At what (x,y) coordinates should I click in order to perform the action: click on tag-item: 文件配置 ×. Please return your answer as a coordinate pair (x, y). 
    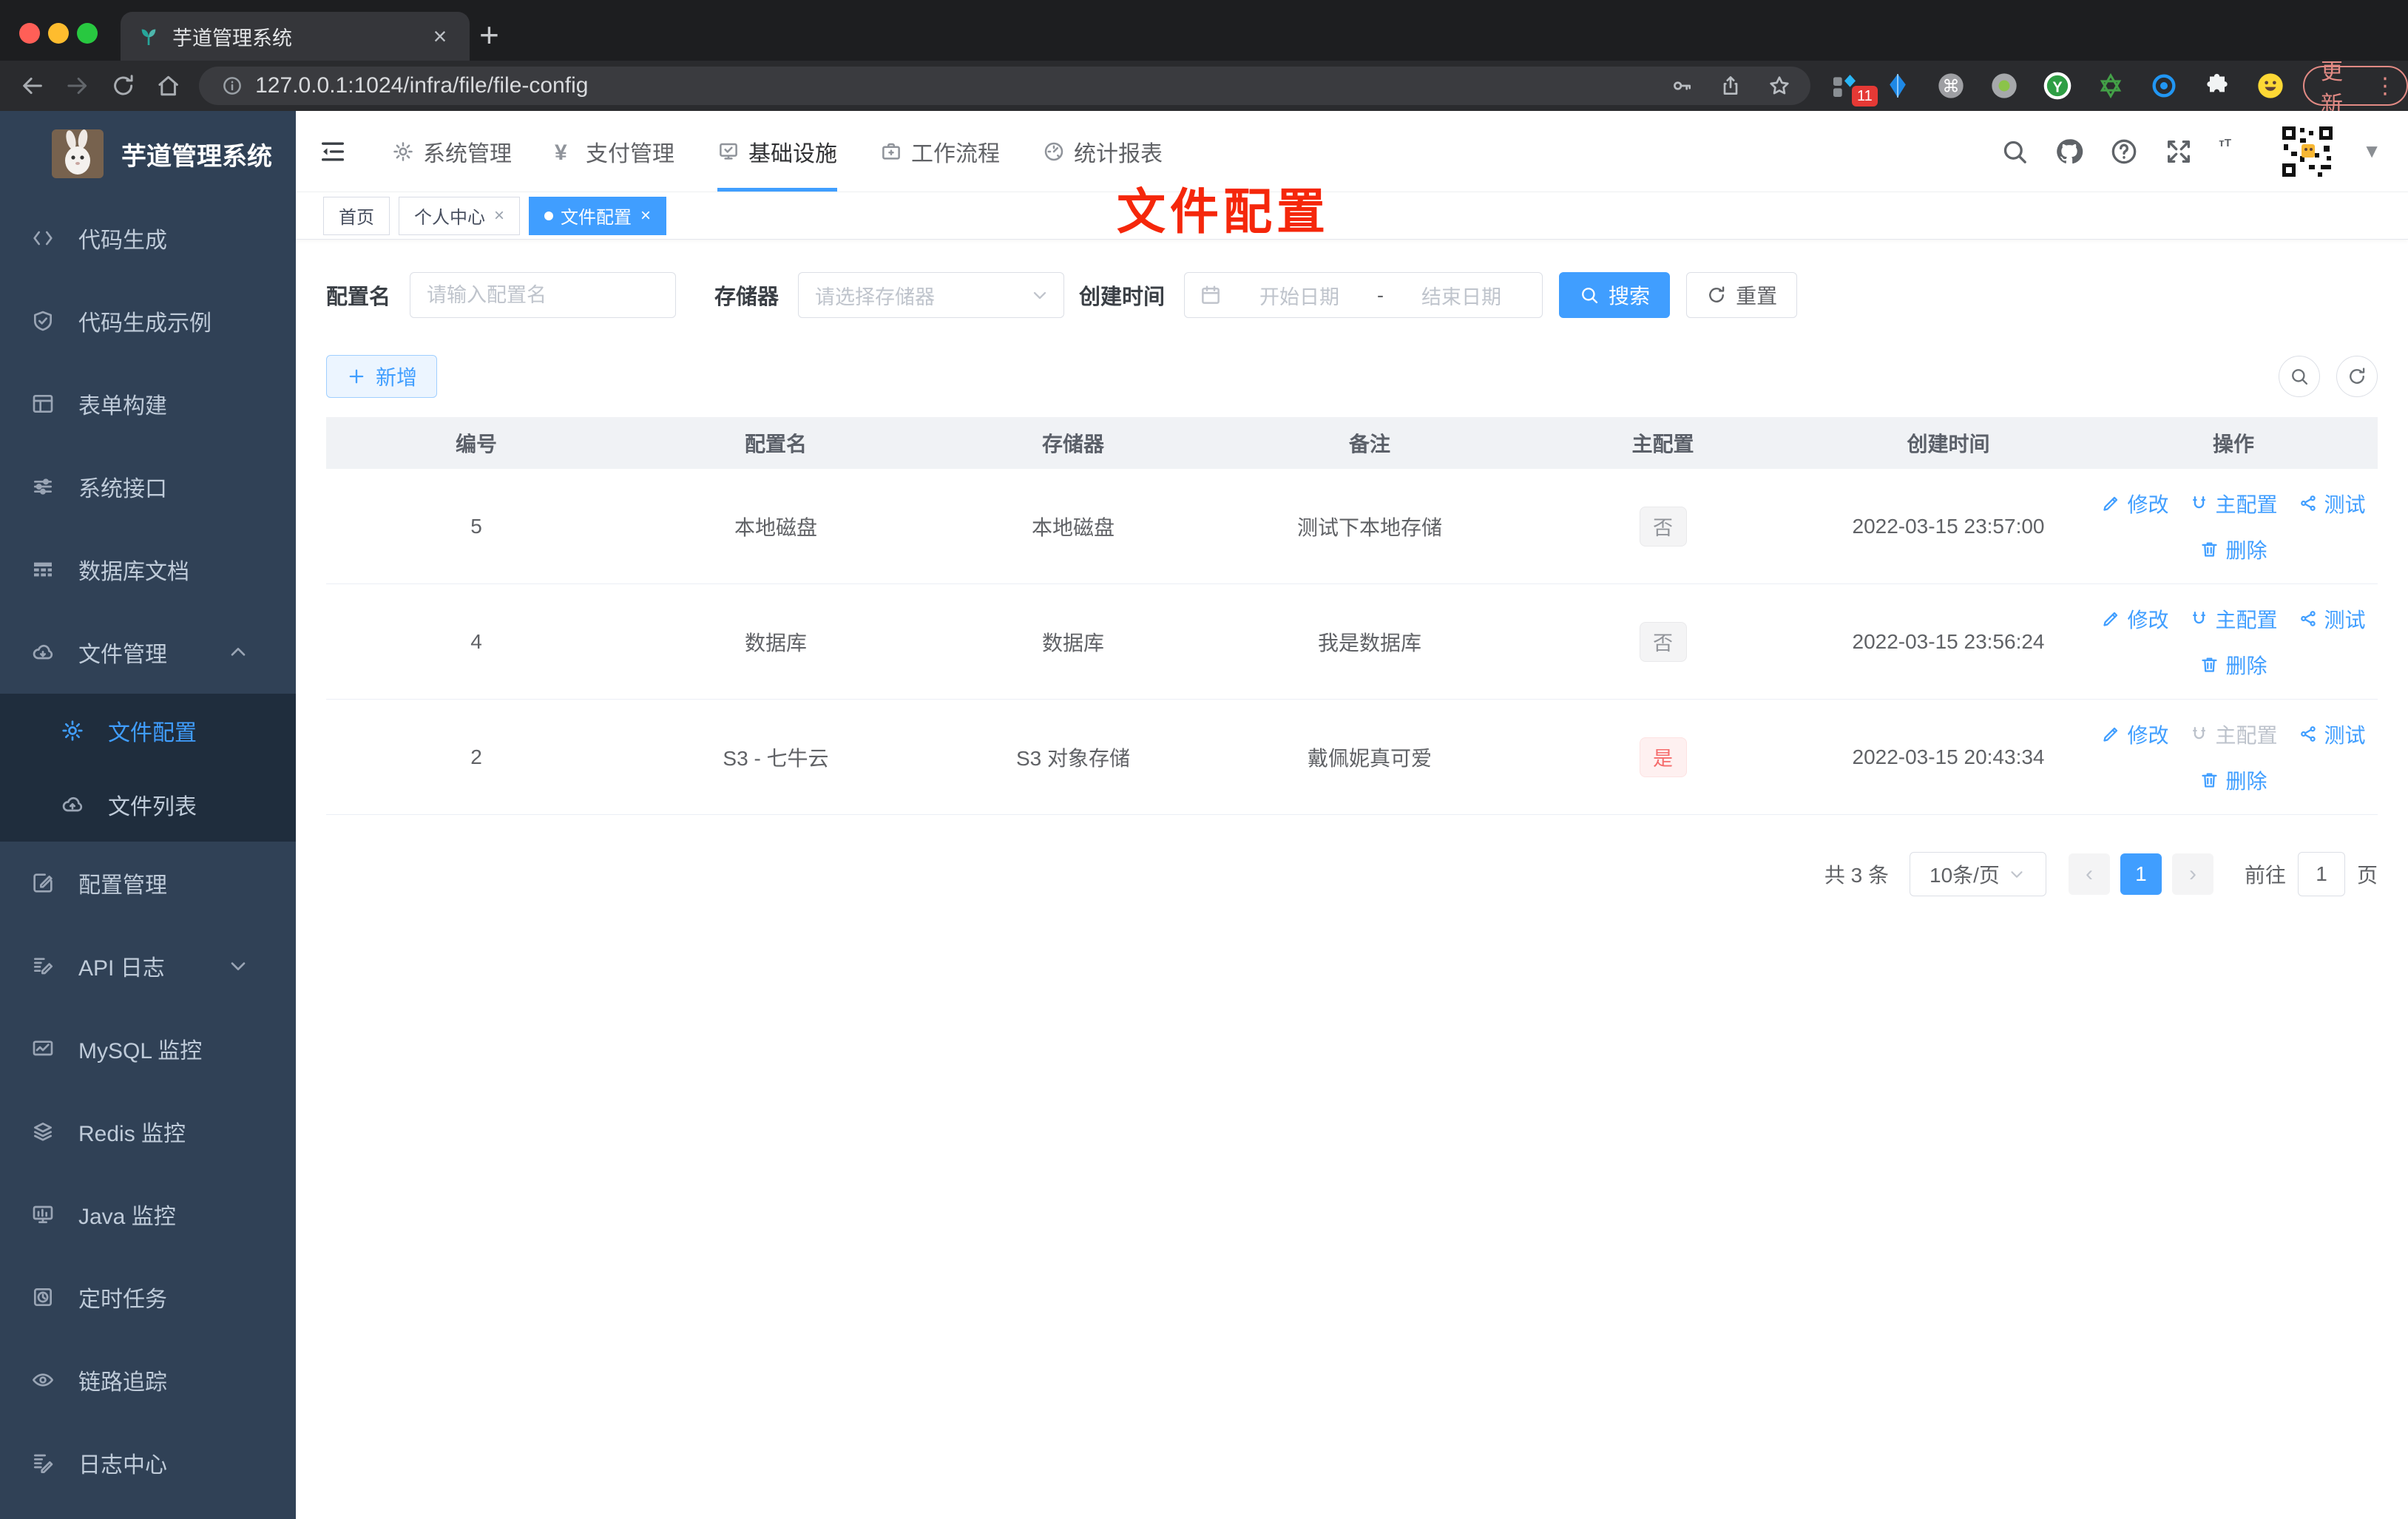
    Looking at the image, I should click on (598, 215).